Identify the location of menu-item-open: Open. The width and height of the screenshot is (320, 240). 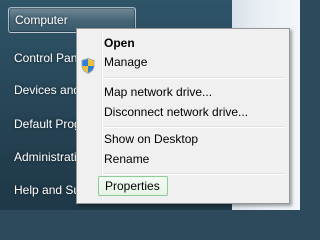
(194, 43).